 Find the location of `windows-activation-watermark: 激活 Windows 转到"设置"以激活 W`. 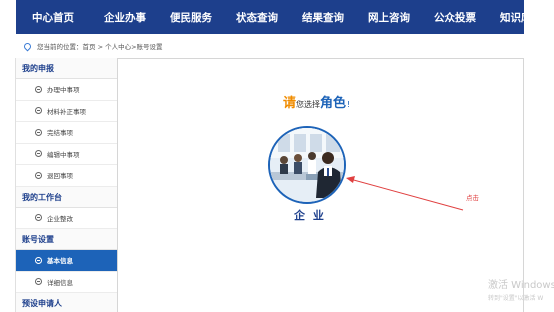

windows-activation-watermark: 激活 Windows 转到"设置"以激活 W is located at coordinates (521, 289).